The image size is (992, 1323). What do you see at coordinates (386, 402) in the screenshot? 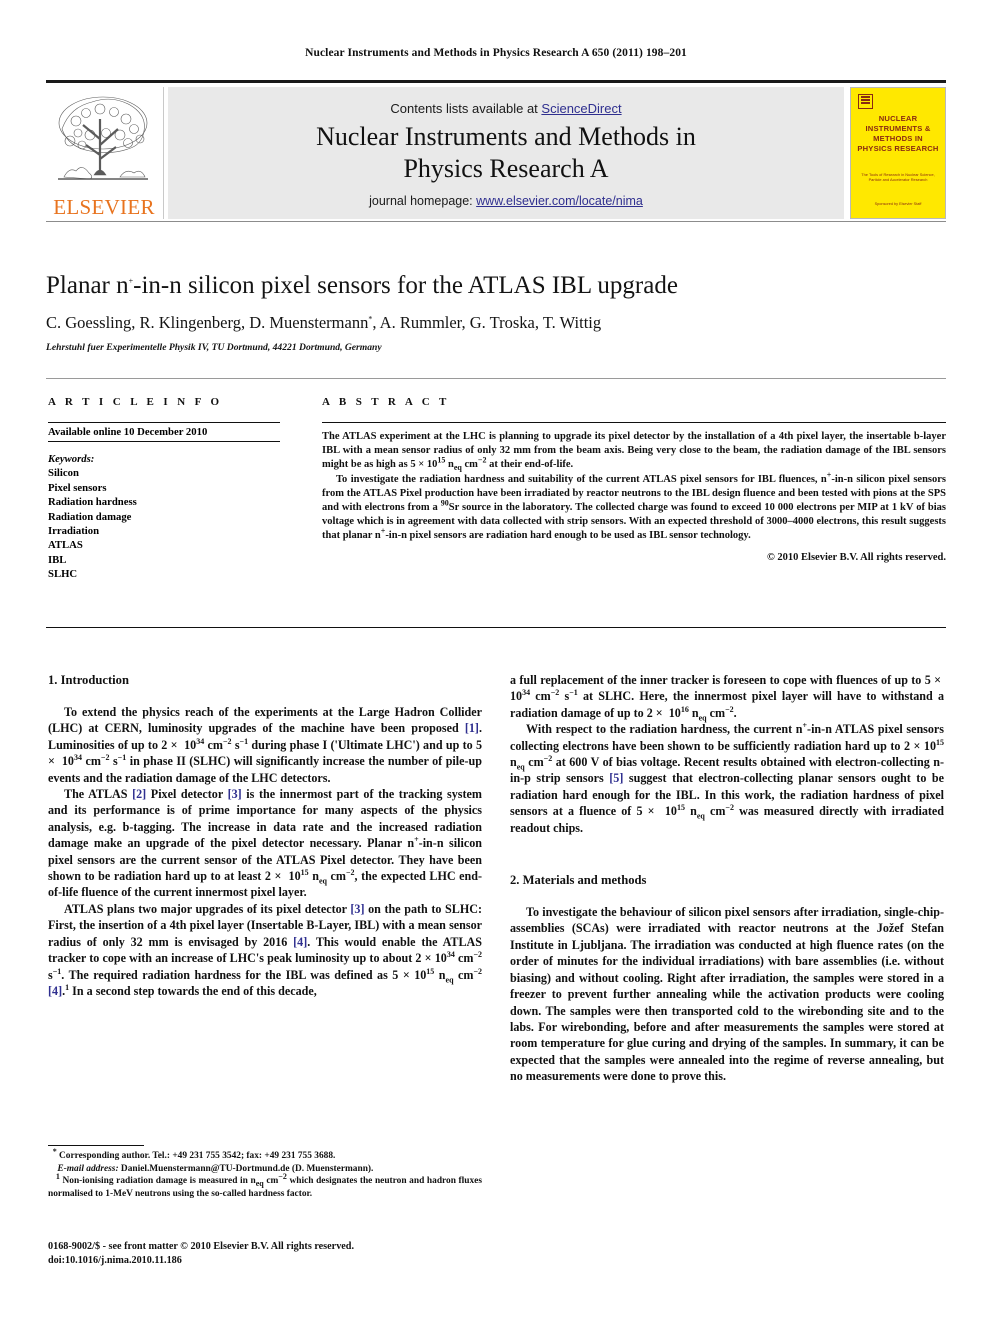
I see `abstract-heading: A B S T R A C T` at bounding box center [386, 402].